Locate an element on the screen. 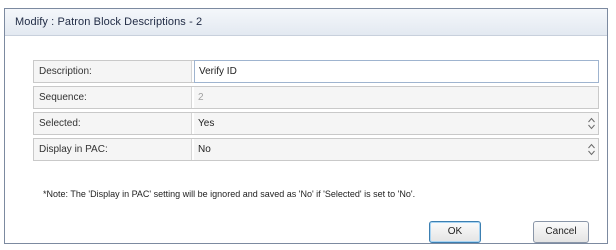 Image resolution: width=616 pixels, height=250 pixels. selected-value: Yes is located at coordinates (206, 123).